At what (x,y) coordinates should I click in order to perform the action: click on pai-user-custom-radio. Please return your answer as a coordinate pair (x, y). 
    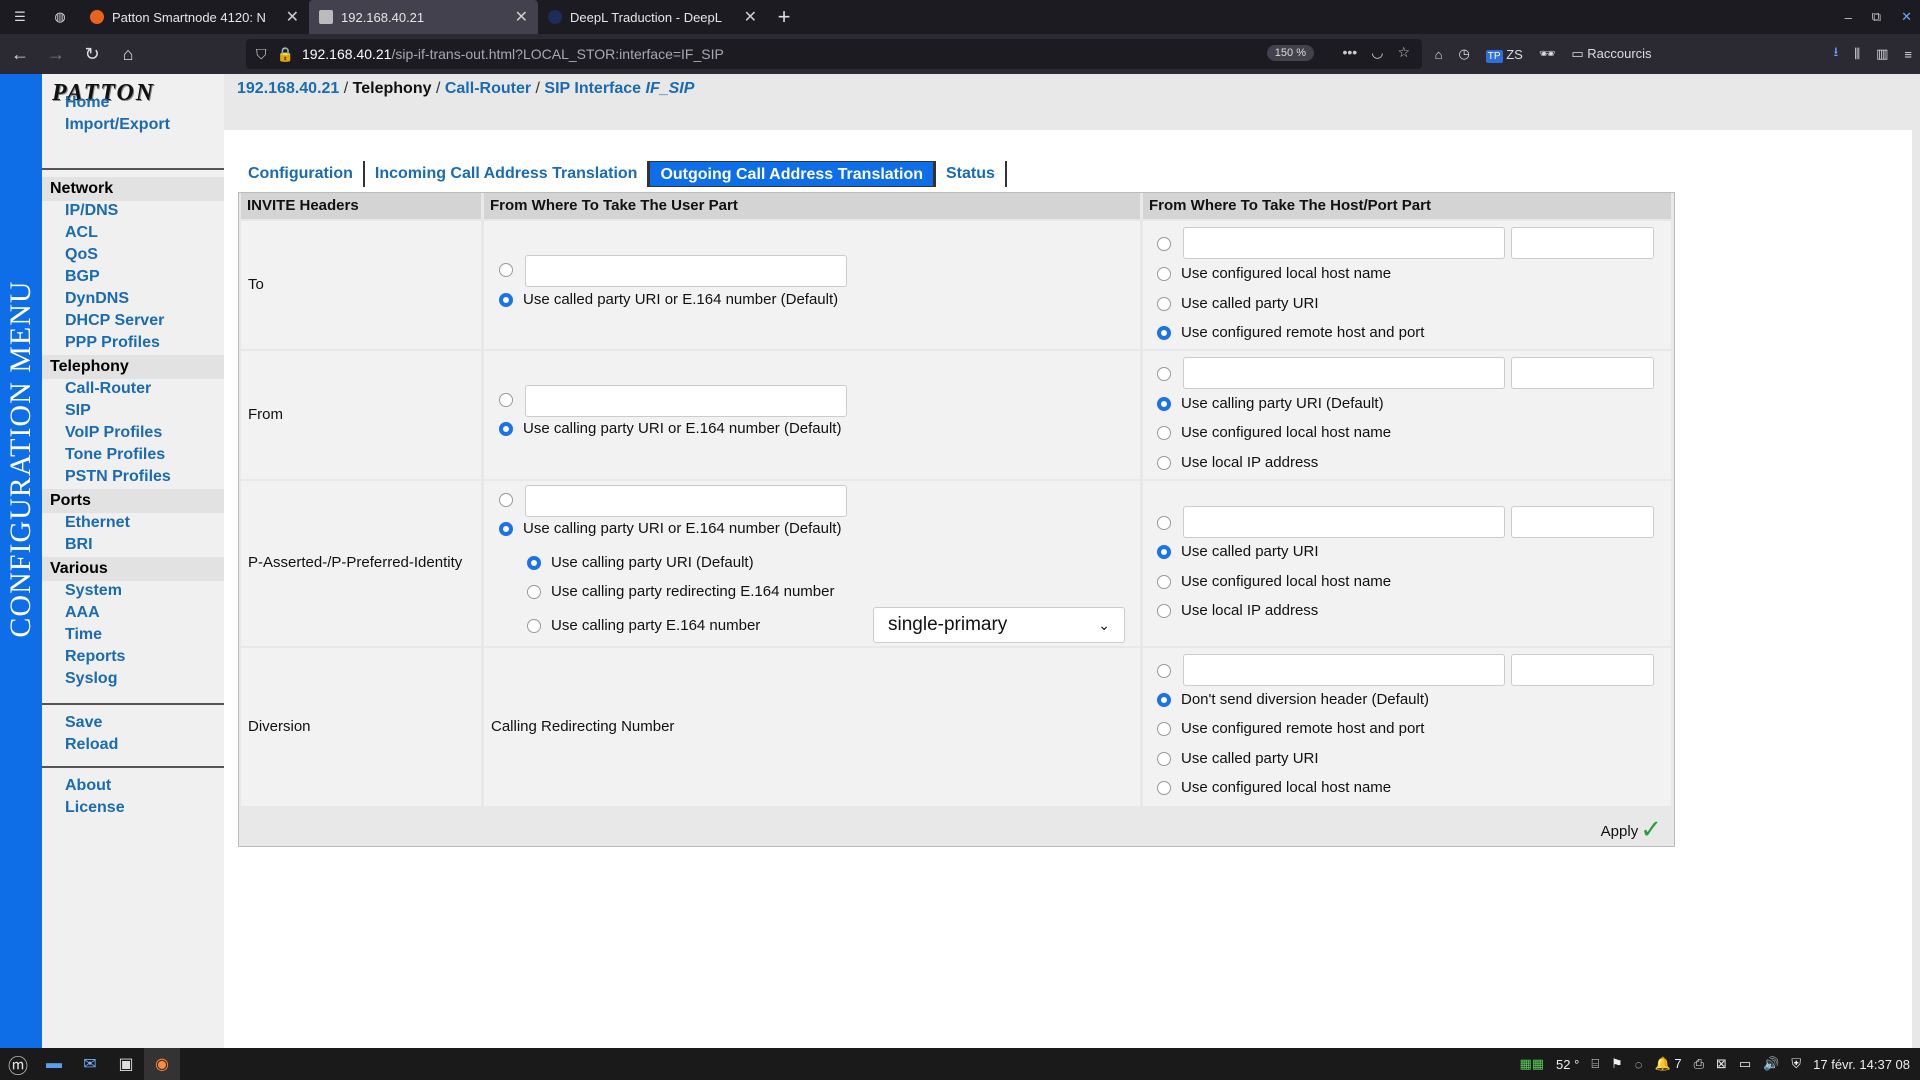
    Looking at the image, I should click on (506, 500).